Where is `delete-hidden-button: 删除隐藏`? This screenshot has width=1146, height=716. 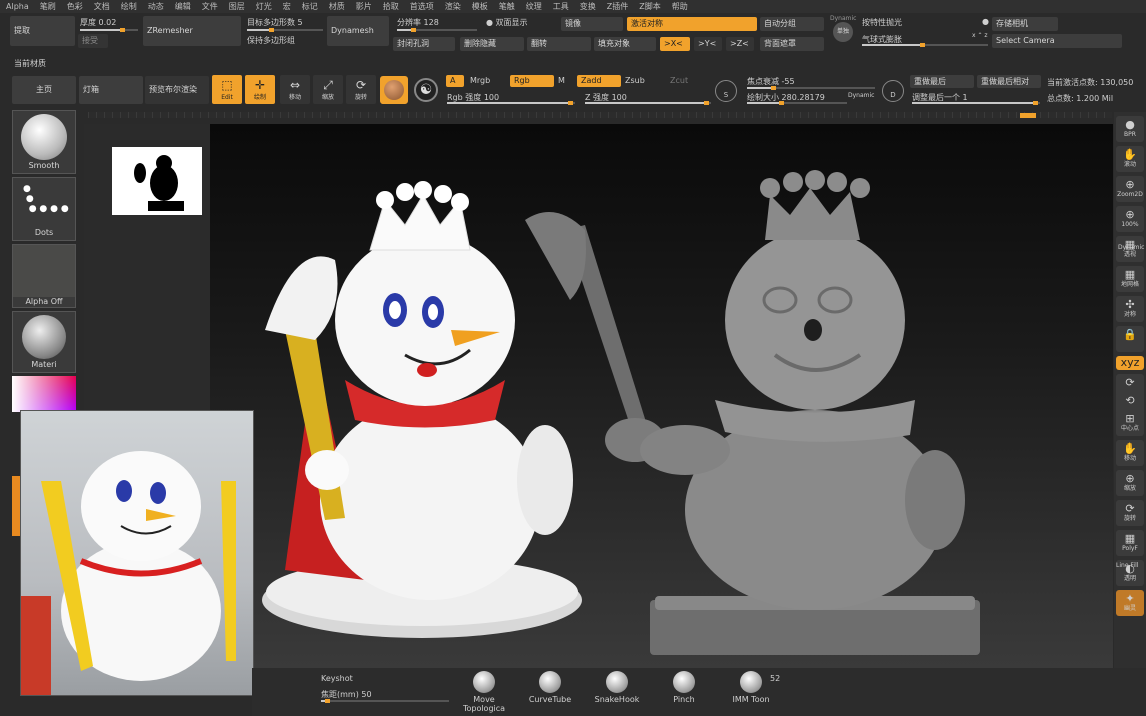 delete-hidden-button: 删除隐藏 is located at coordinates (492, 44).